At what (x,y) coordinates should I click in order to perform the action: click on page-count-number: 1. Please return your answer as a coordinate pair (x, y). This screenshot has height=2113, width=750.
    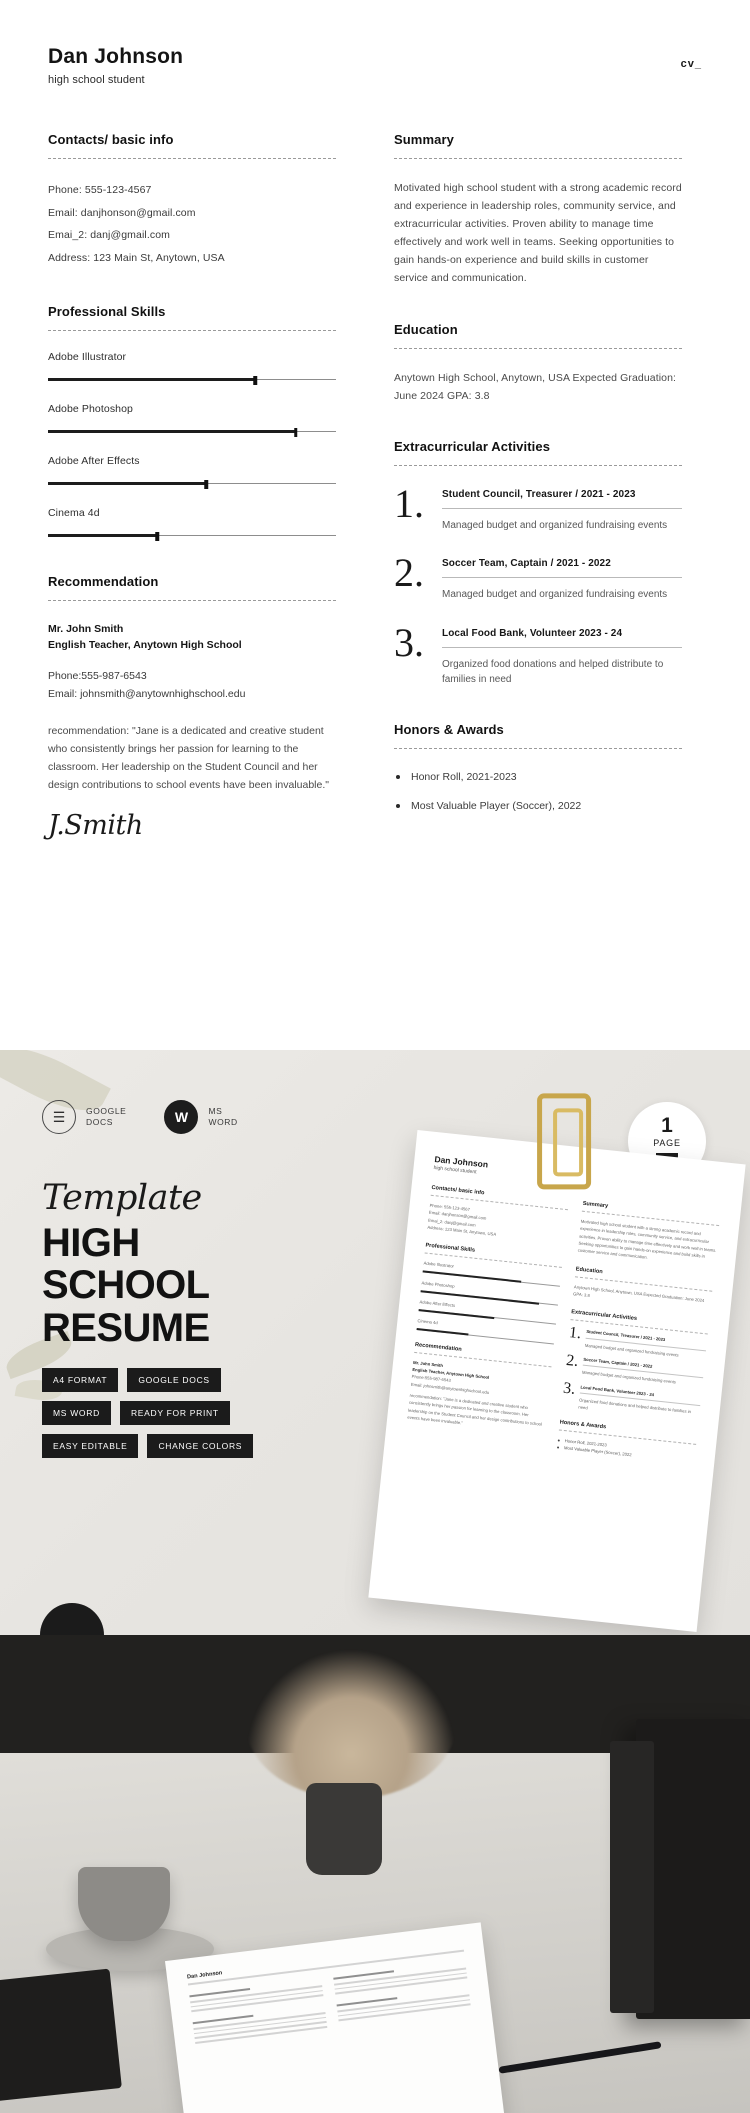
    Looking at the image, I should click on (667, 1125).